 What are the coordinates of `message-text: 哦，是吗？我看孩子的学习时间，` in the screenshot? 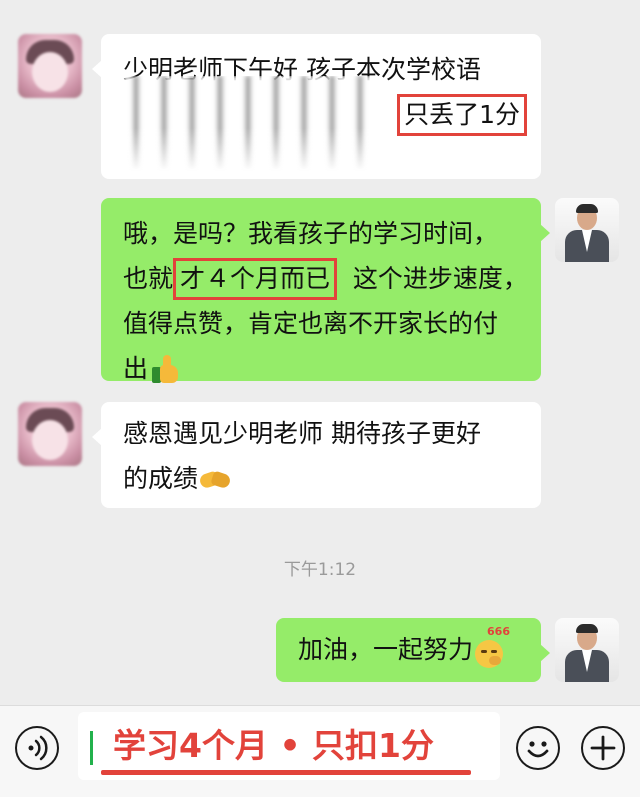 It's located at (311, 233).